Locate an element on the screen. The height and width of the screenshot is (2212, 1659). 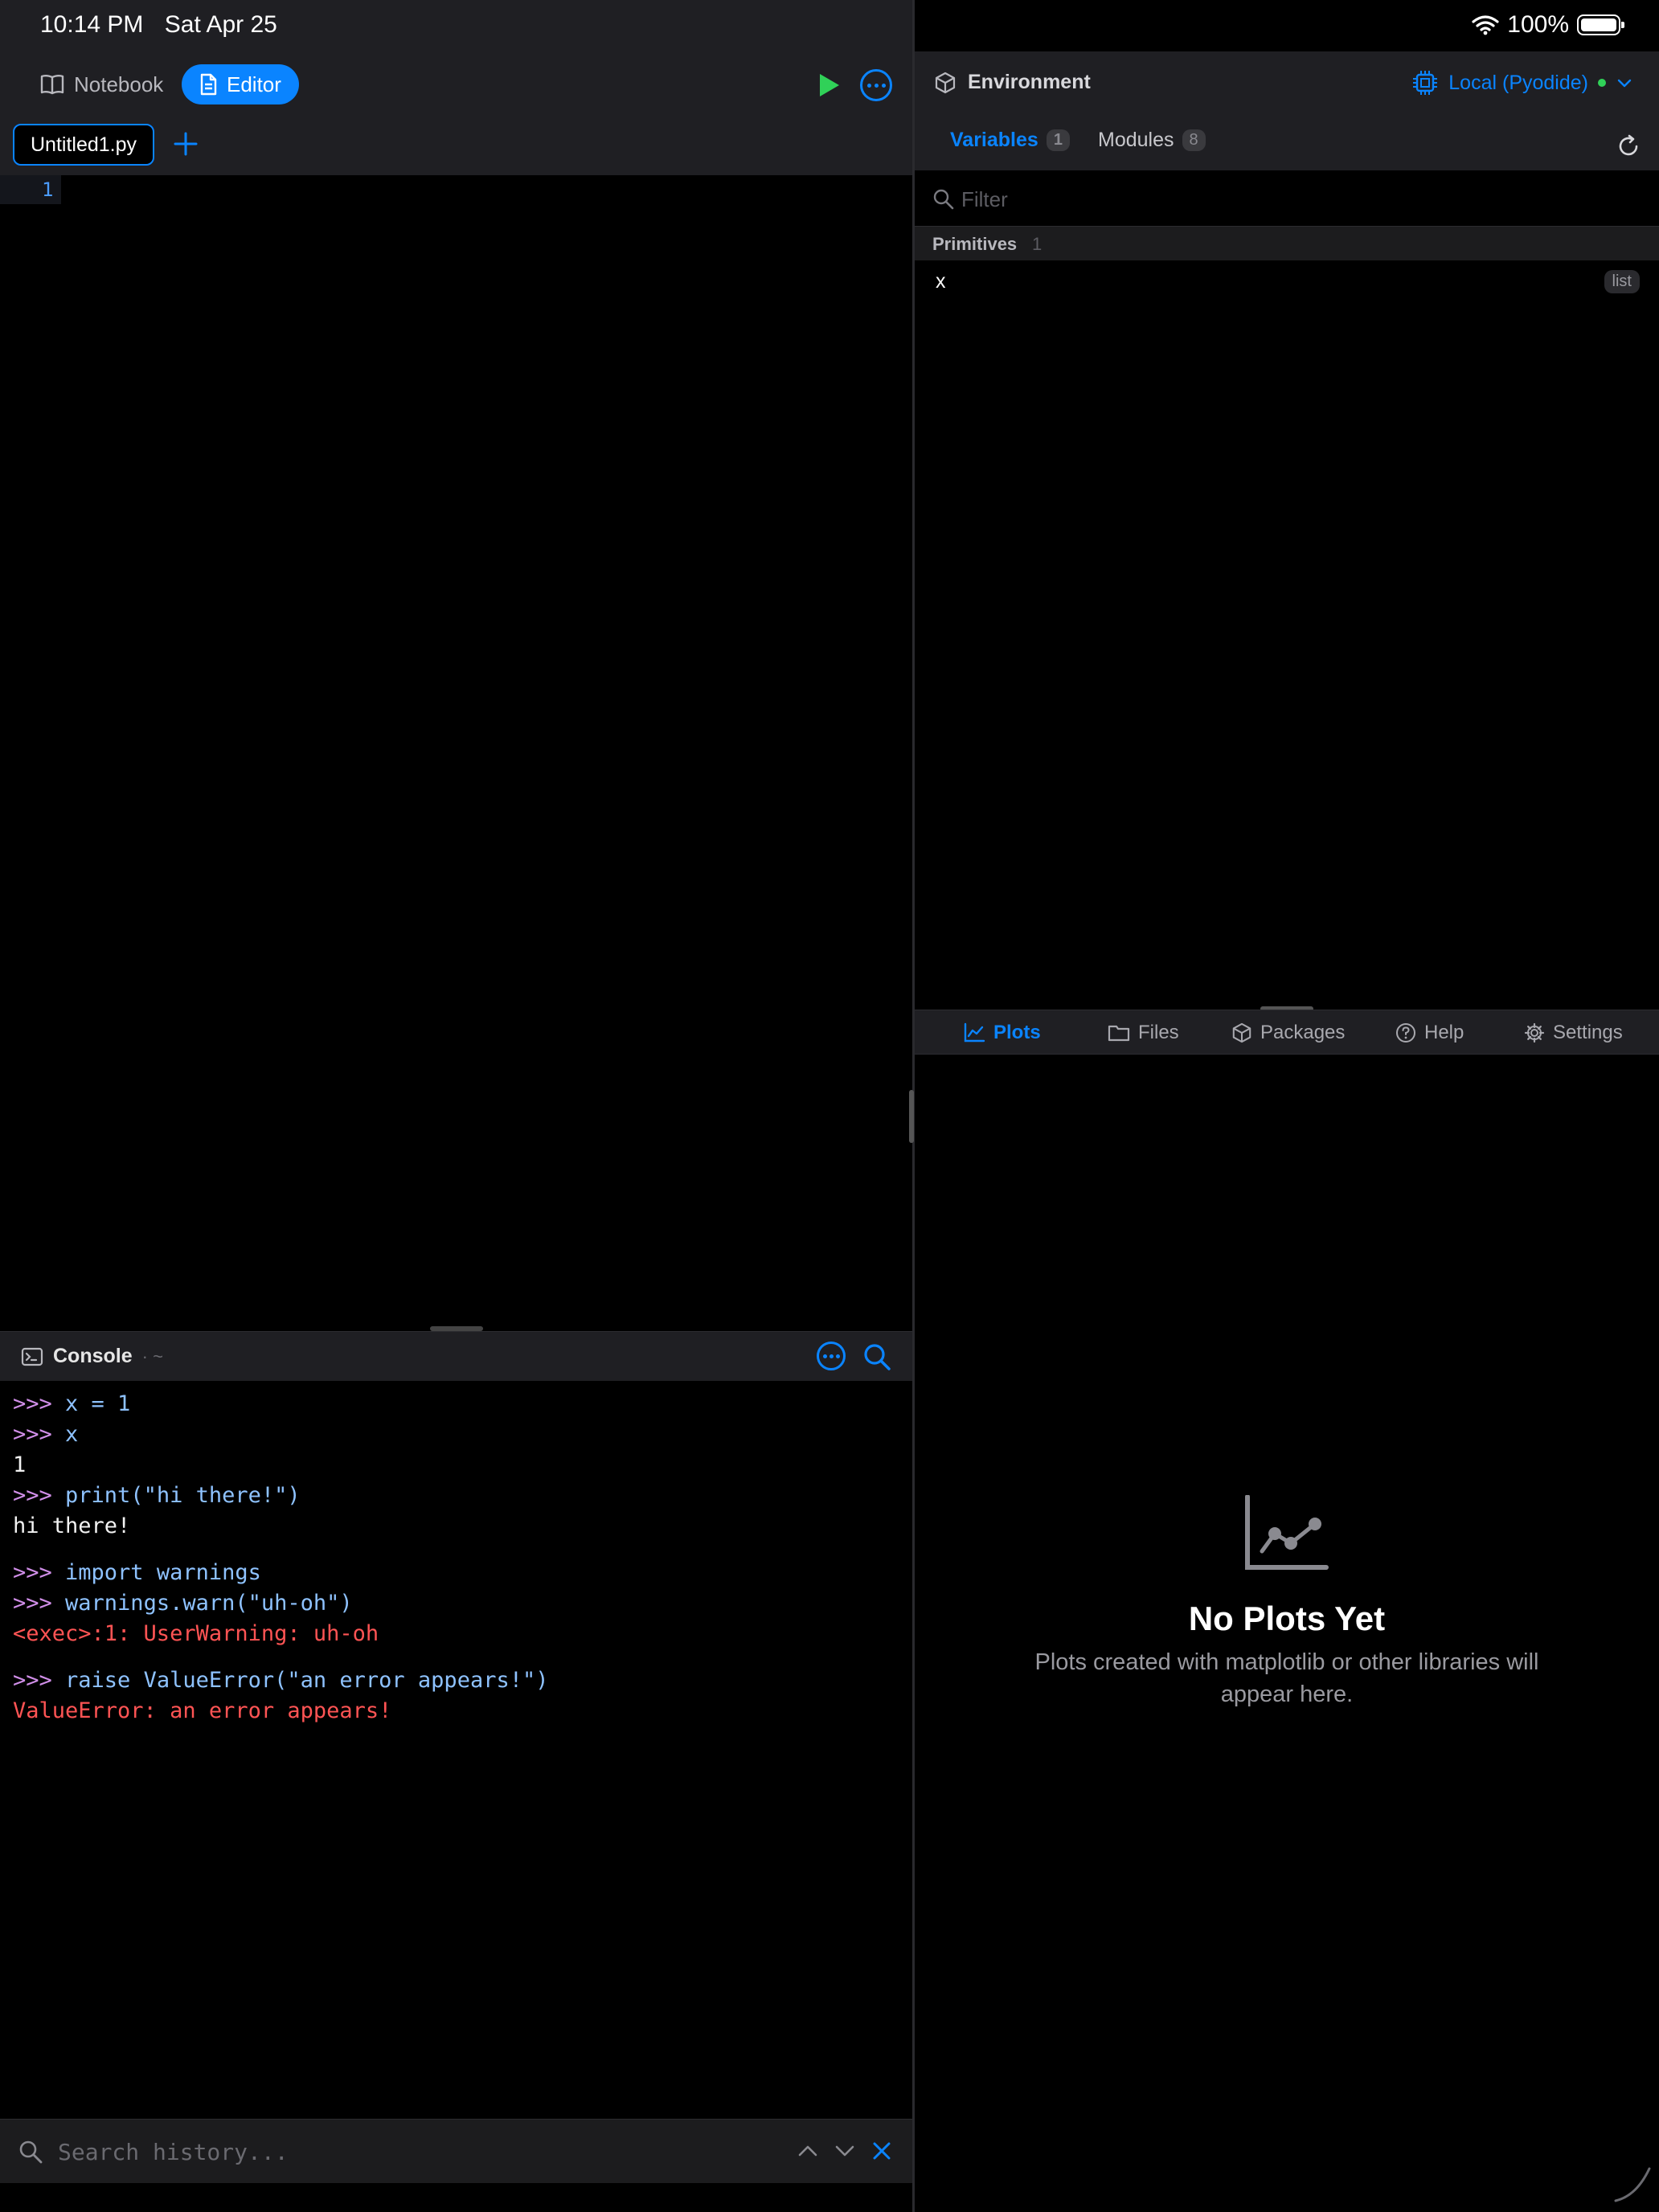
gear-icon is located at coordinates (1534, 1032).